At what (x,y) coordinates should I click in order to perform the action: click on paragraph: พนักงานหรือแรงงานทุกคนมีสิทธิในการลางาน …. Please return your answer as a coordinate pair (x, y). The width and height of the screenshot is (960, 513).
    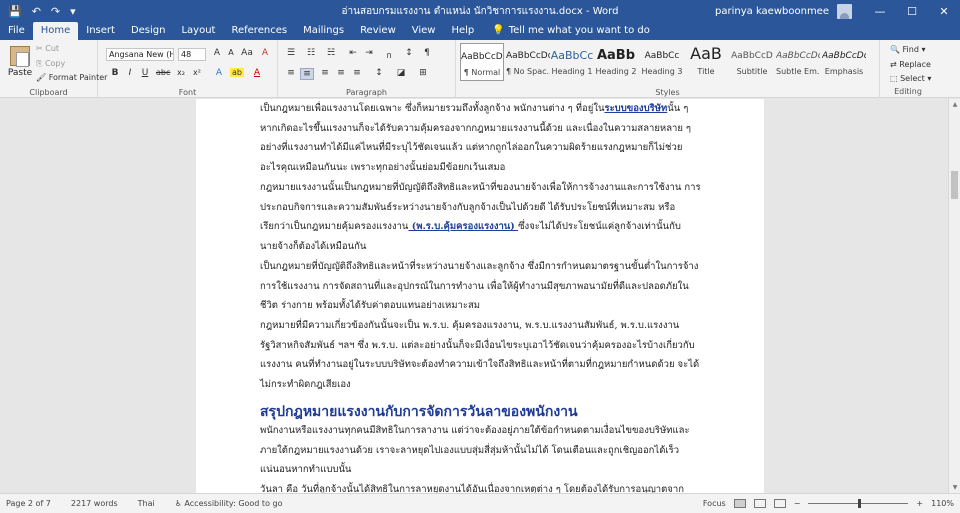
    Looking at the image, I should click on (475, 450).